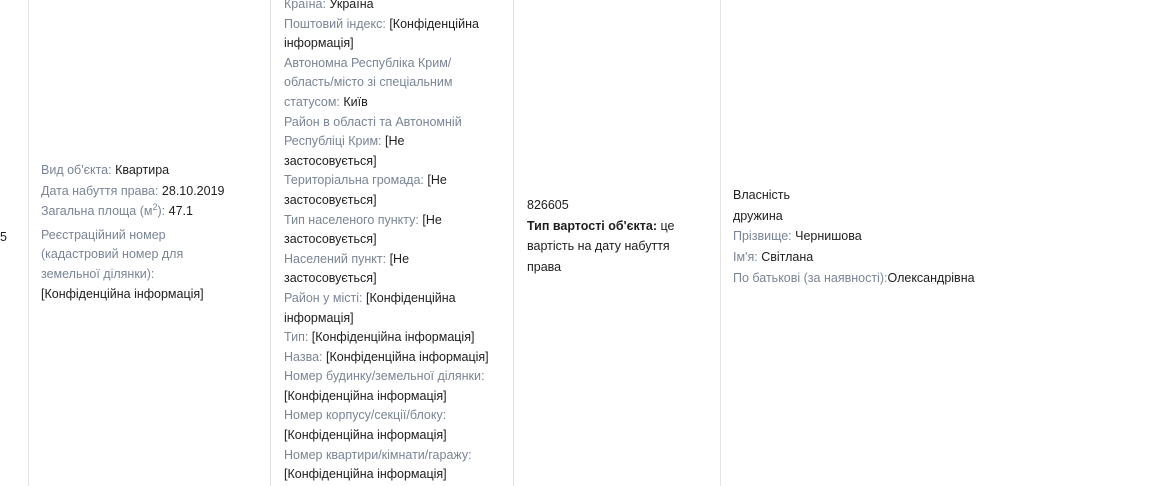 The image size is (1172, 486). I want to click on cost-value: 826605, so click(548, 205).